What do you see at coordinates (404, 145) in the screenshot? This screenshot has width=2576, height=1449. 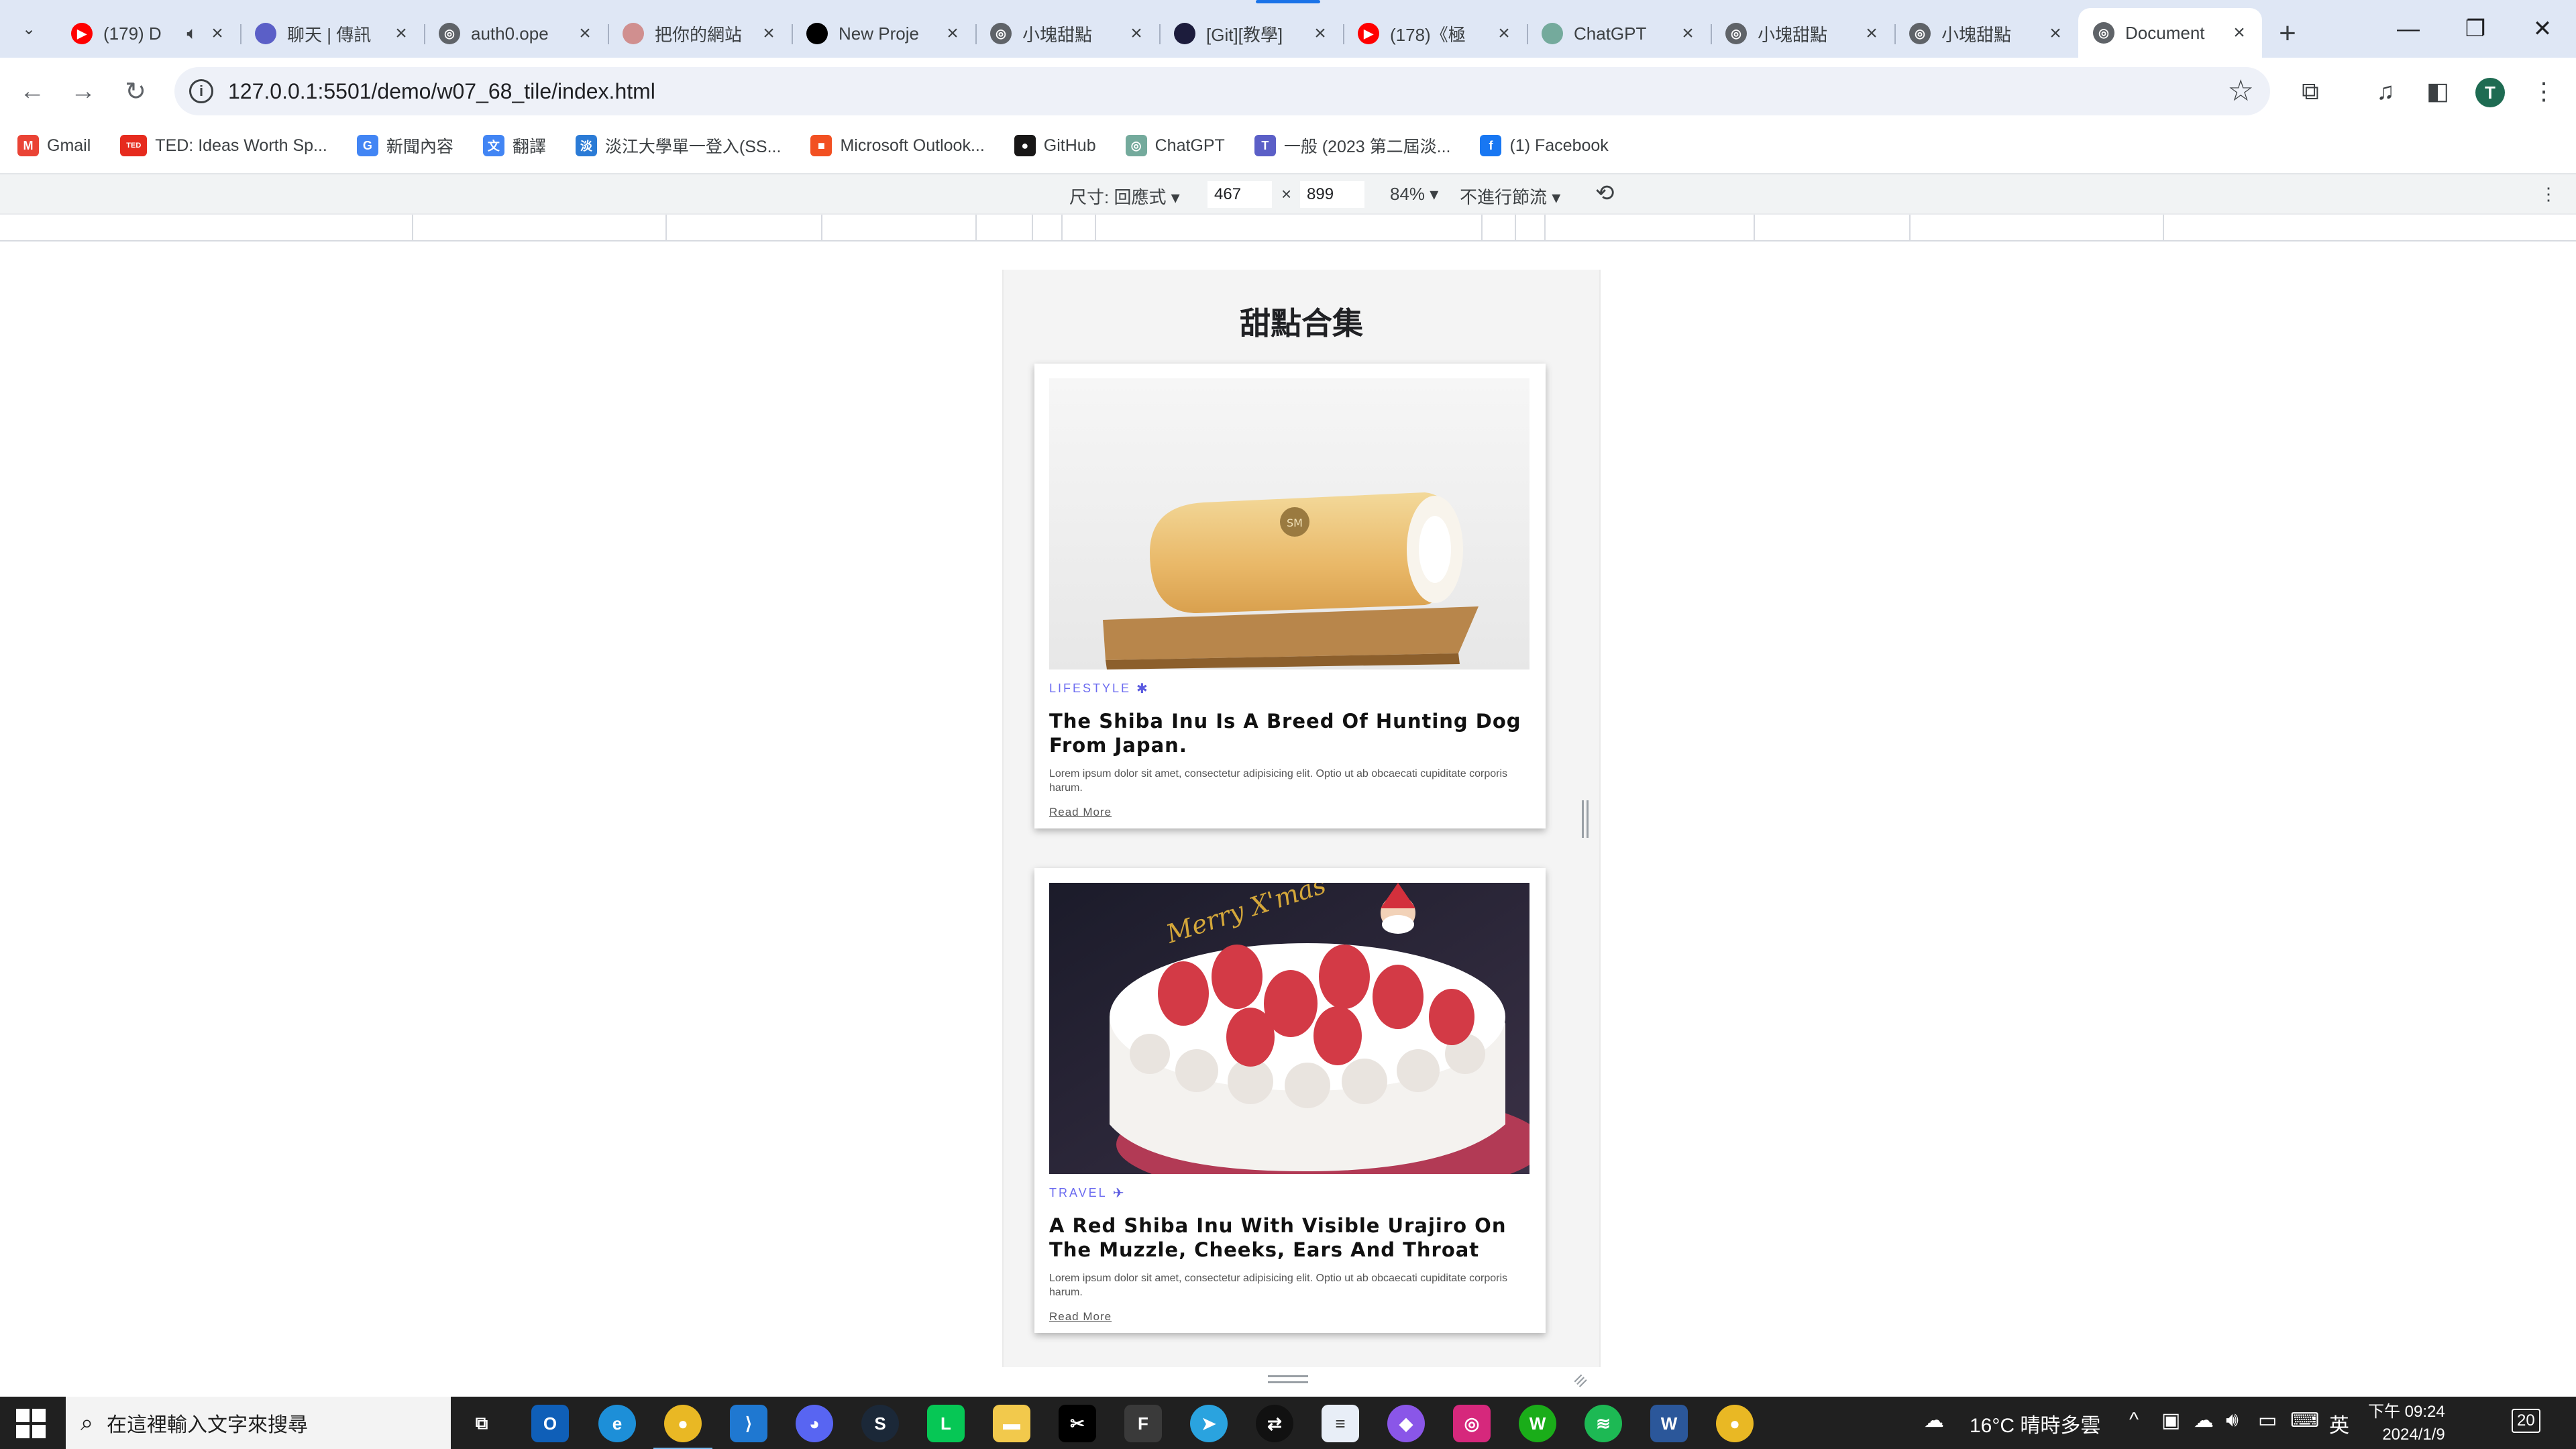 I see `bookmark-item: G 新聞內容` at bounding box center [404, 145].